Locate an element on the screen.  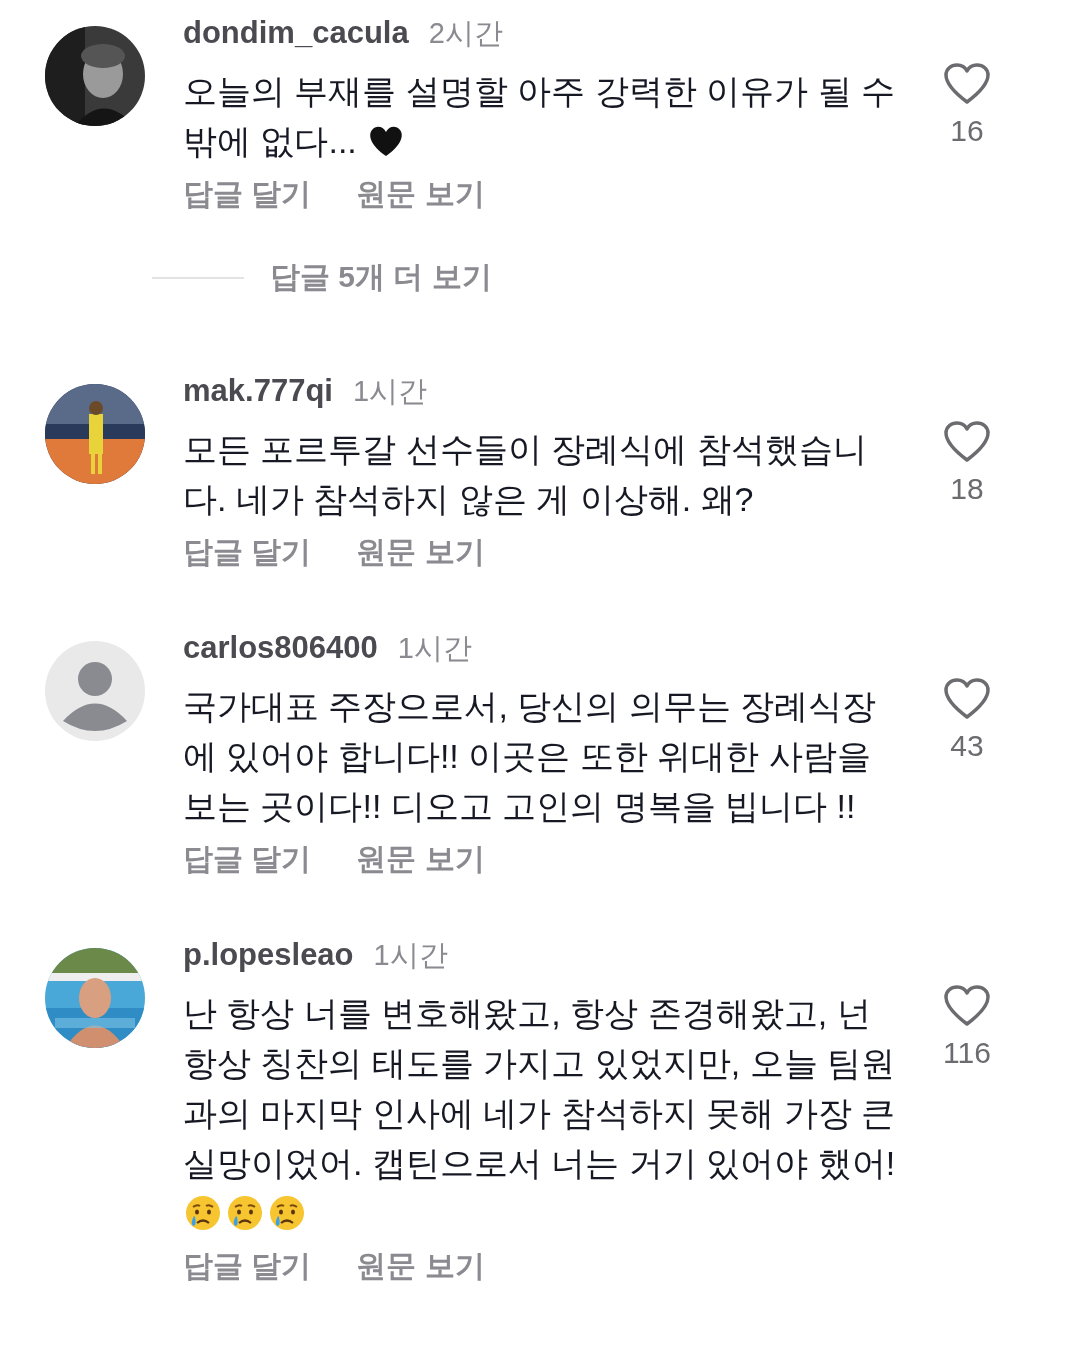
username: mak.777qi is located at coordinates (258, 391).